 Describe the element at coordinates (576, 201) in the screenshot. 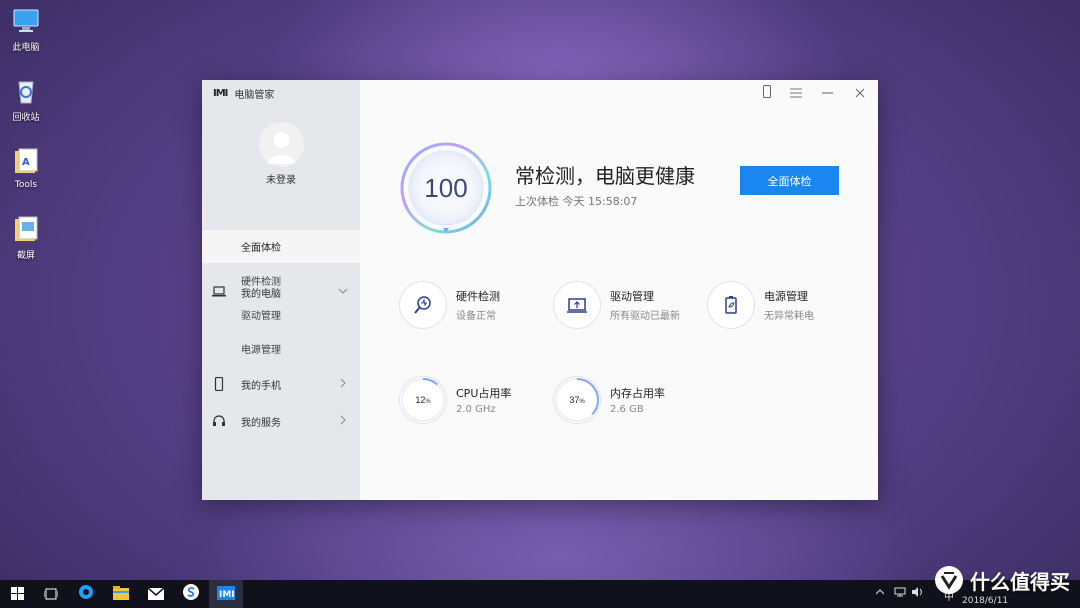

I see `last-check-time: 上次体检 今天 15:58:07` at that location.